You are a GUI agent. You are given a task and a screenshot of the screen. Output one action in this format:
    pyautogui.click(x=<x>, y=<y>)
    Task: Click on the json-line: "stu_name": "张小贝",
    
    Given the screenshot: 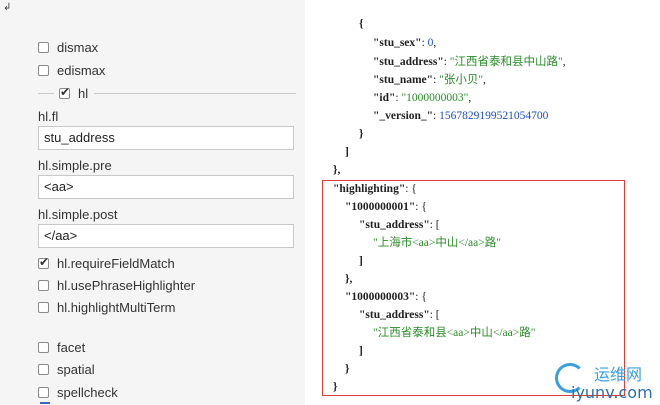 What is the action you would take?
    pyautogui.click(x=429, y=80)
    